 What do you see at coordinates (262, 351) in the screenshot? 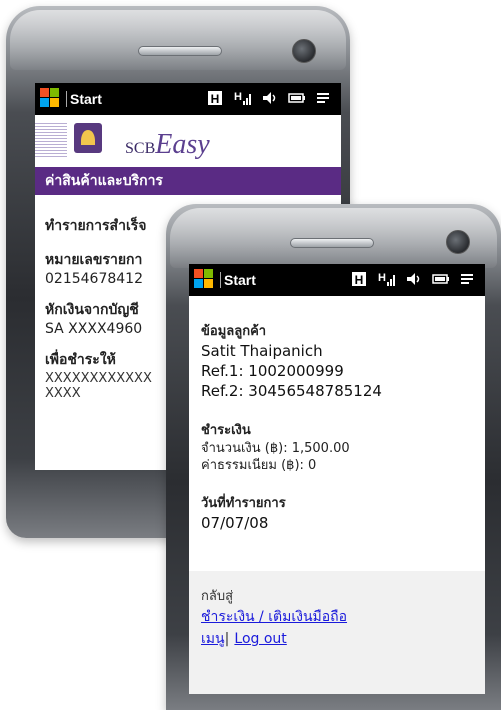
I see `customer-name: Satit Thaipanich` at bounding box center [262, 351].